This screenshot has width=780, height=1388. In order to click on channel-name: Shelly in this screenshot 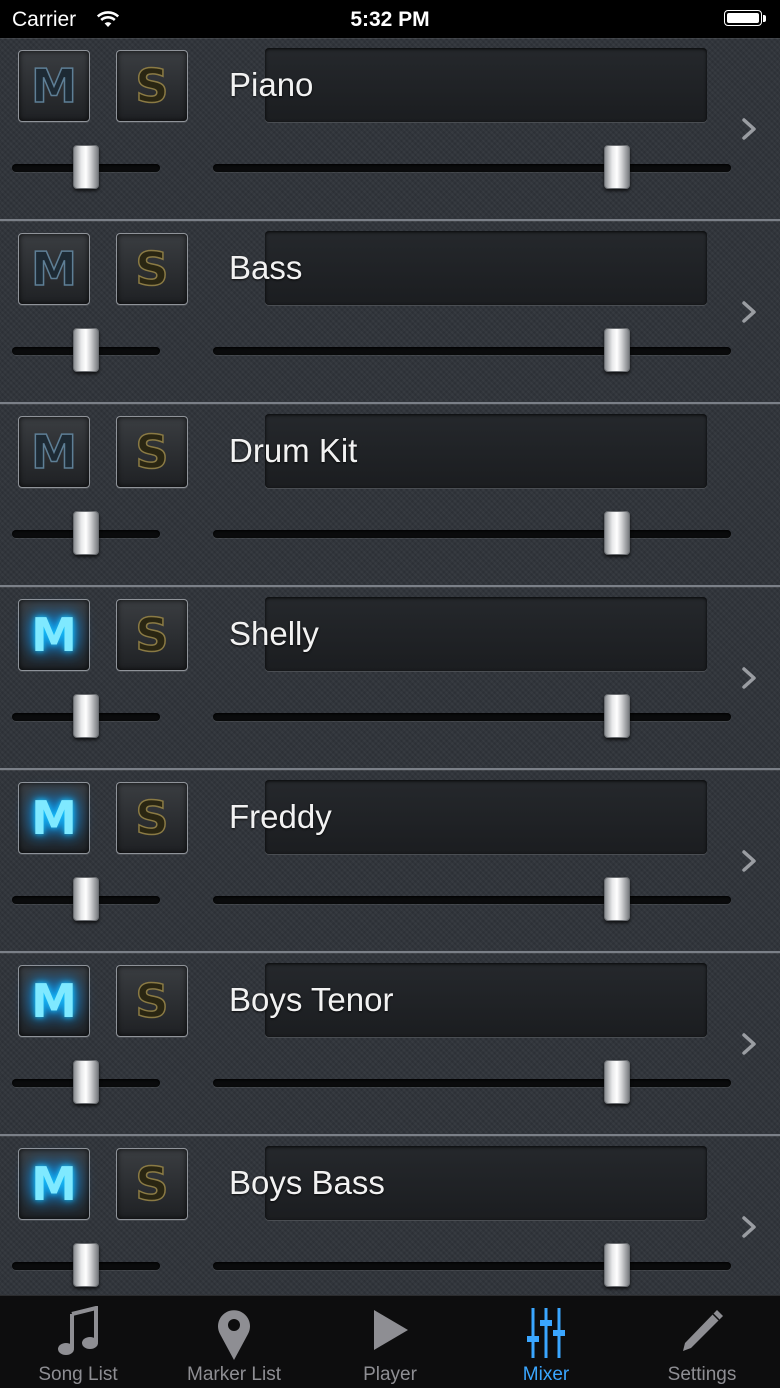, I will do `click(274, 633)`.